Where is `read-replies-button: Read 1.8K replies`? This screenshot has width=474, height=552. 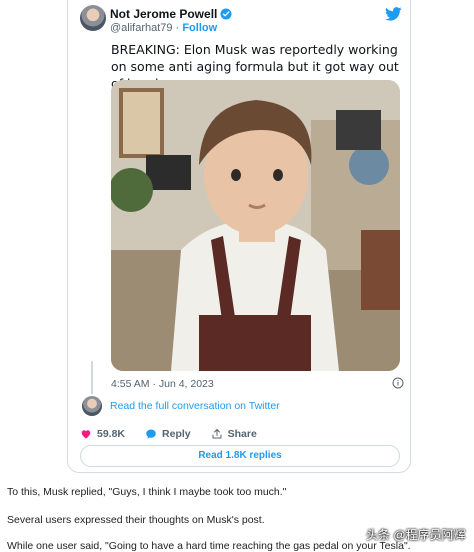
read-replies-button: Read 1.8K replies is located at coordinates (240, 456).